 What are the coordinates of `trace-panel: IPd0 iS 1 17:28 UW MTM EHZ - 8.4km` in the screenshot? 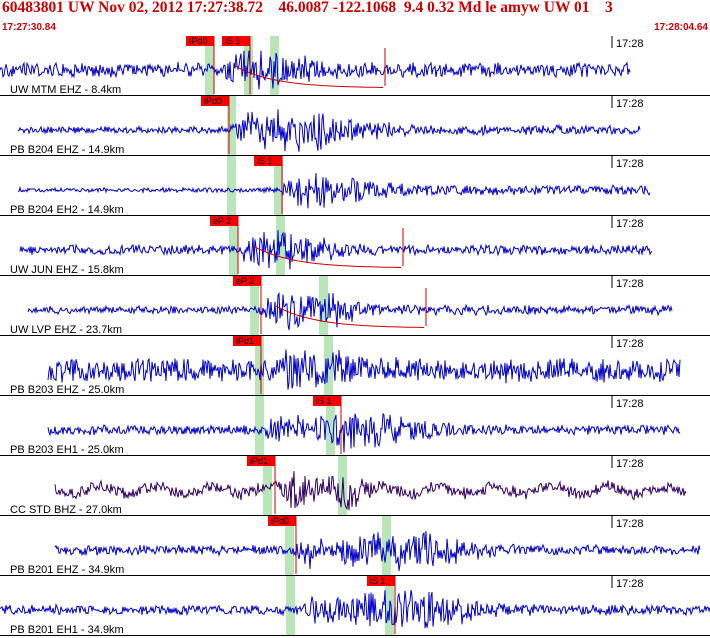 It's located at (355, 66).